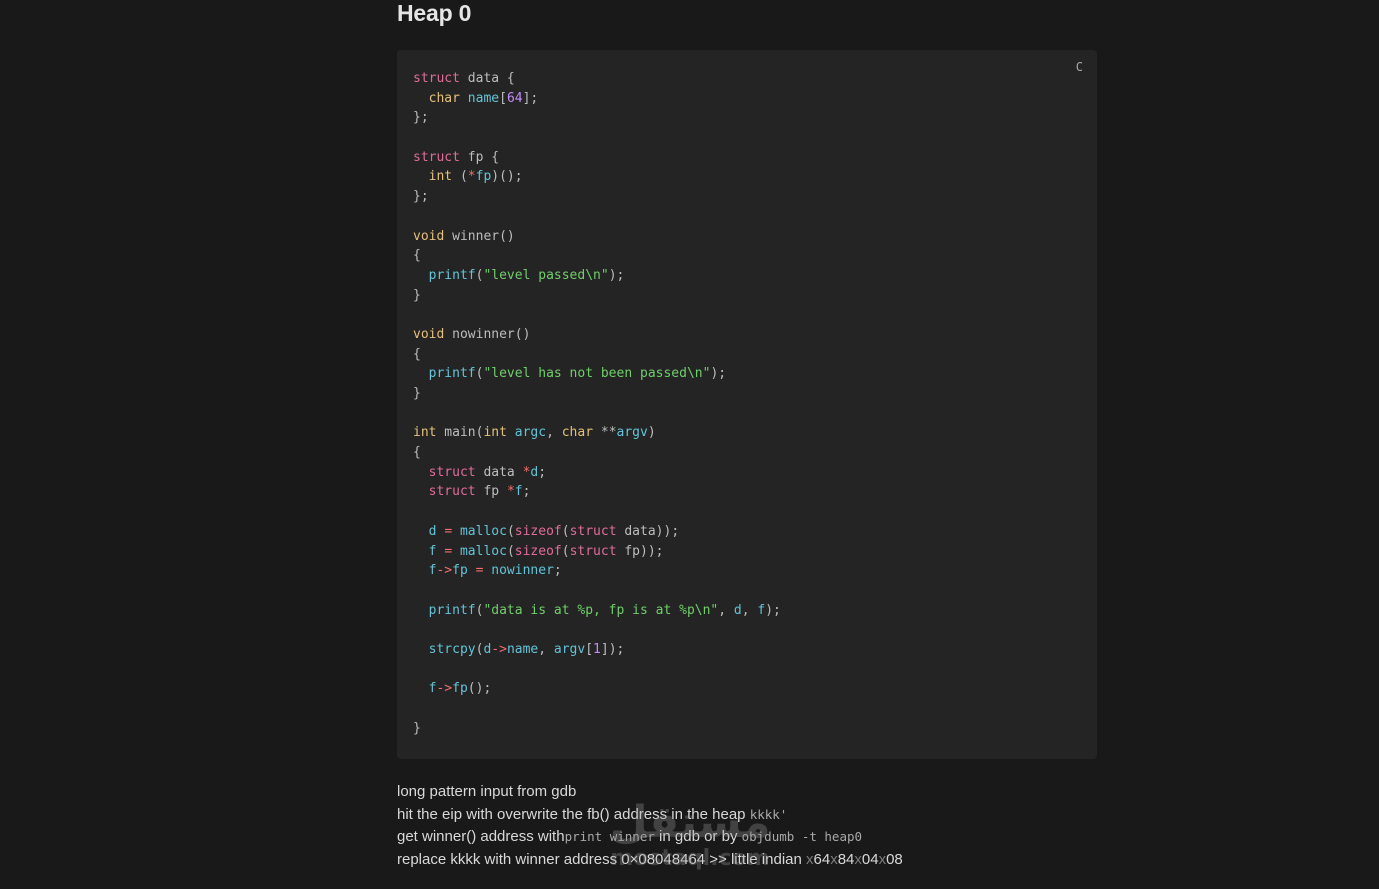  Describe the element at coordinates (452, 649) in the screenshot. I see `code-token: strcpy` at that location.